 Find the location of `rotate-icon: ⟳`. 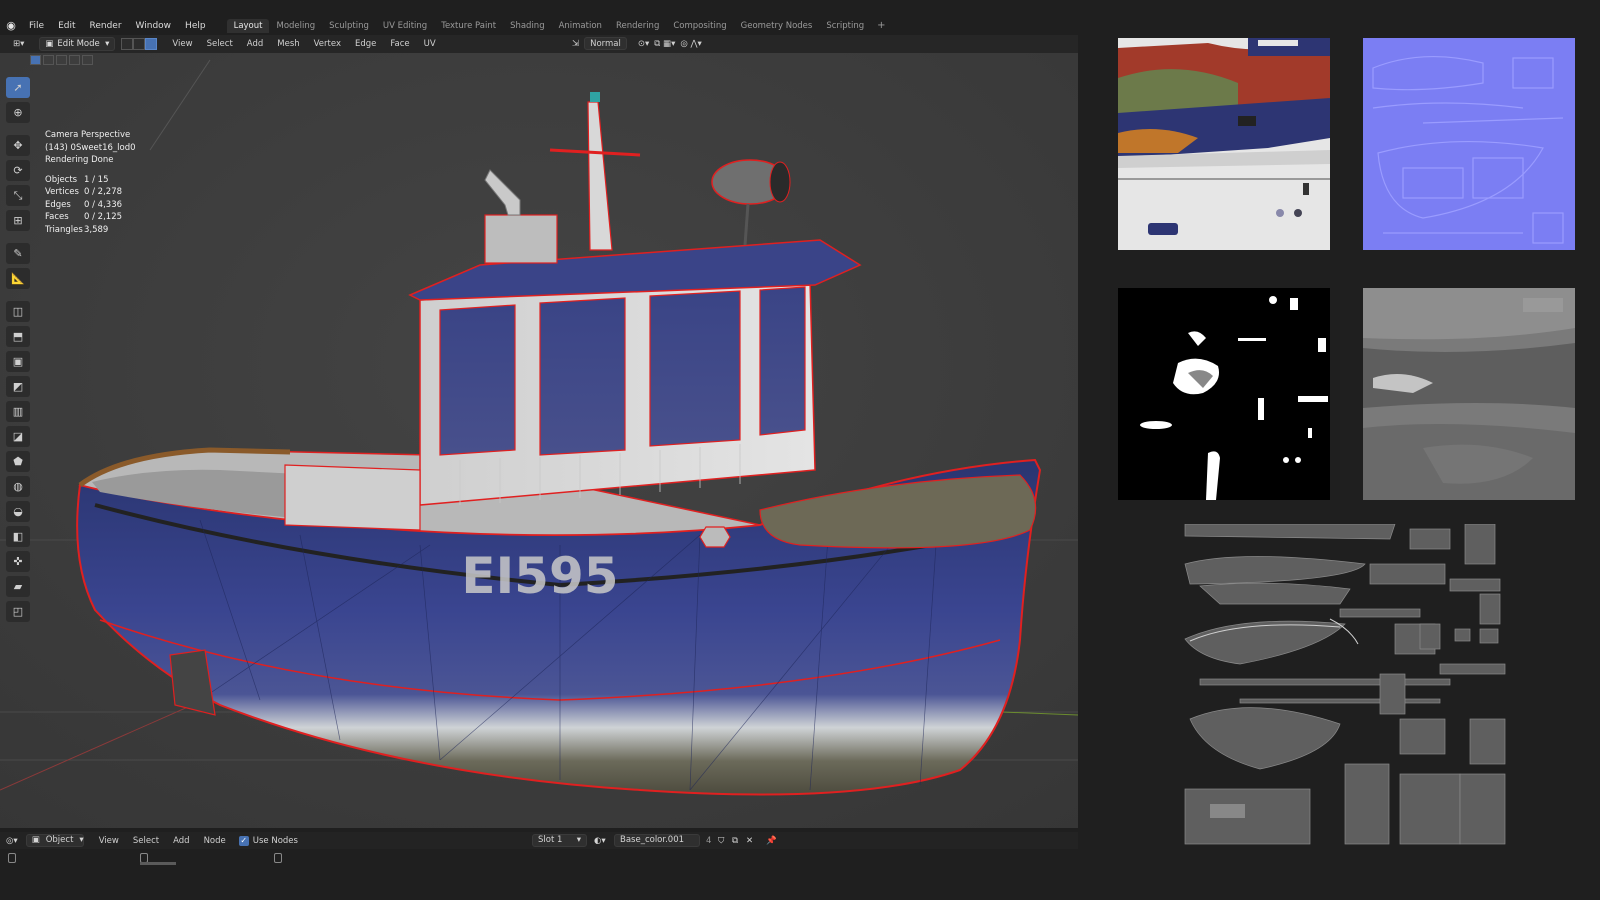

rotate-icon: ⟳ is located at coordinates (18, 170).